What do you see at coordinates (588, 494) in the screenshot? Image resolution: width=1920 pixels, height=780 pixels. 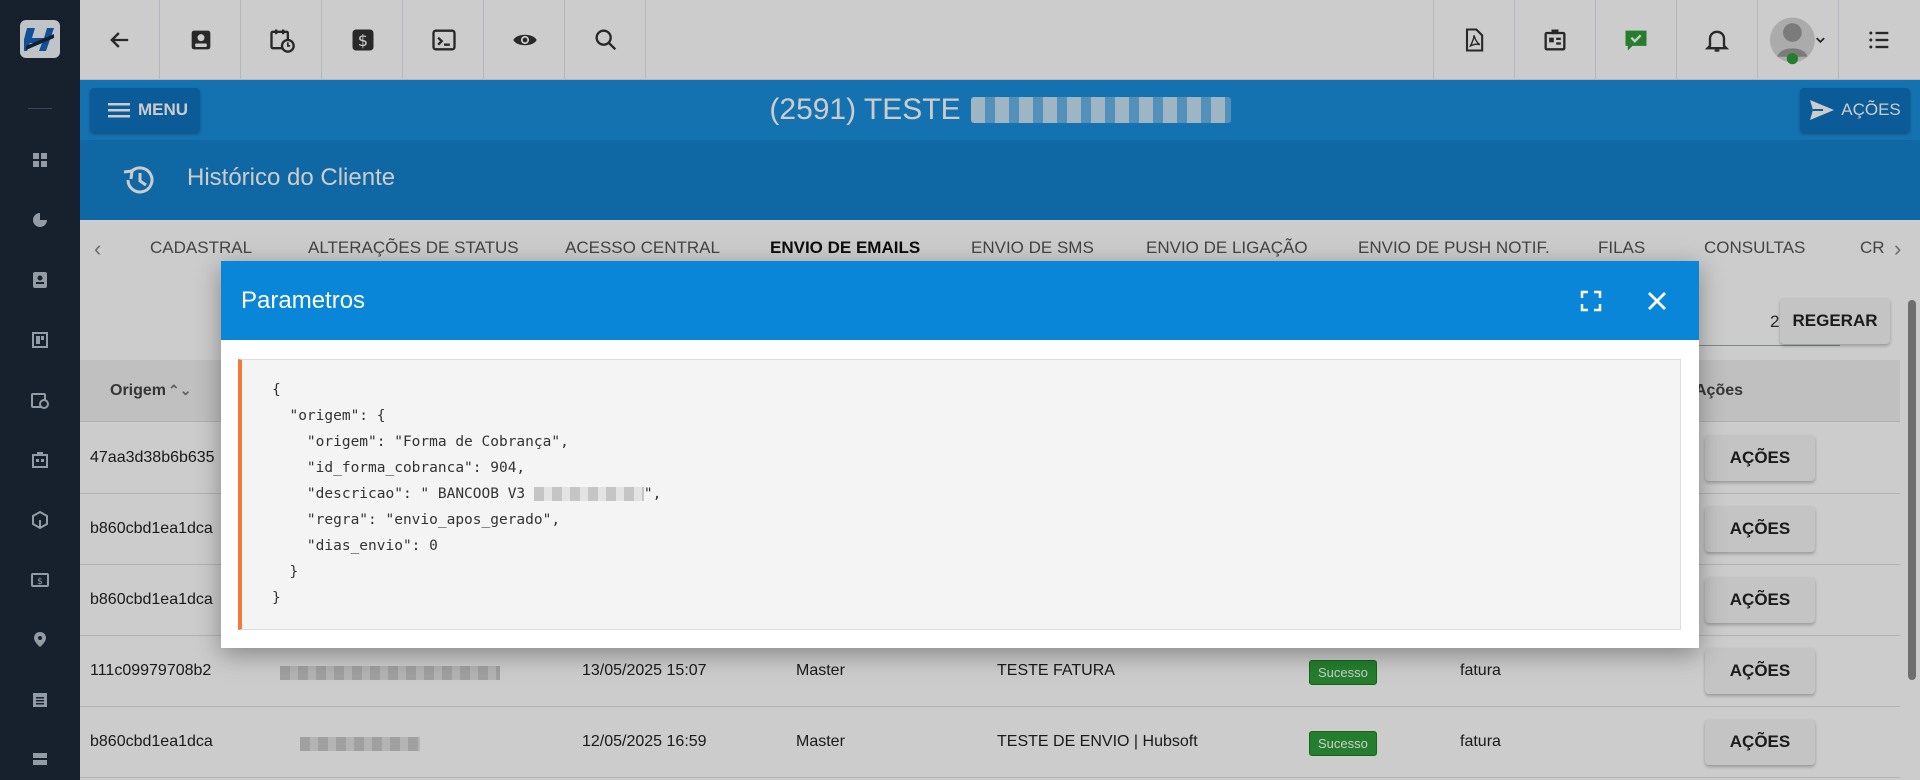 I see `redacted-descricao` at bounding box center [588, 494].